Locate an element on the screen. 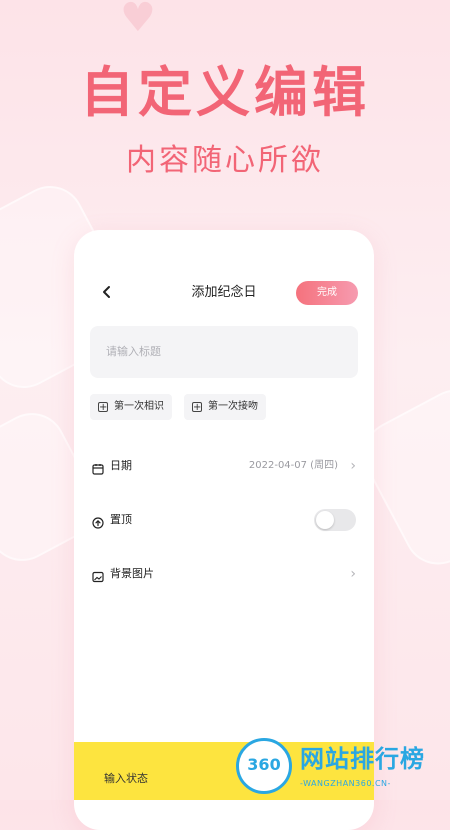  pin-top-icon is located at coordinates (98, 521).